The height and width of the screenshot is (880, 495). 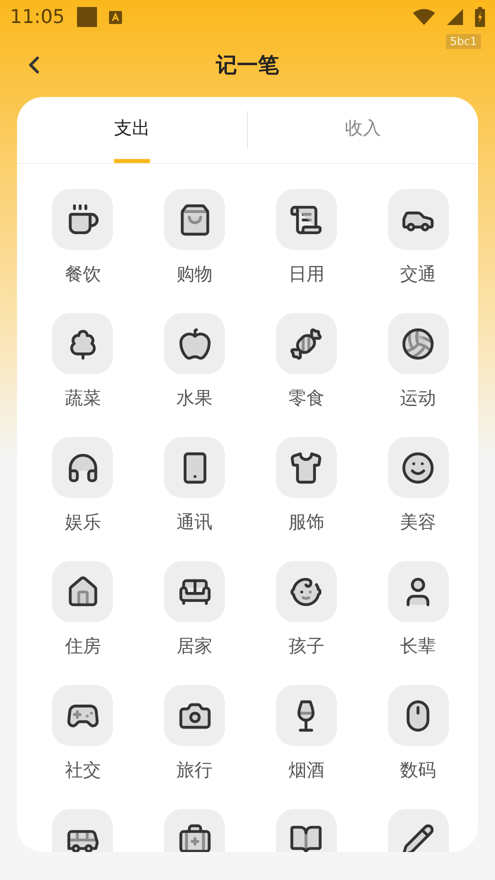 I want to click on candy-icon, so click(x=306, y=343).